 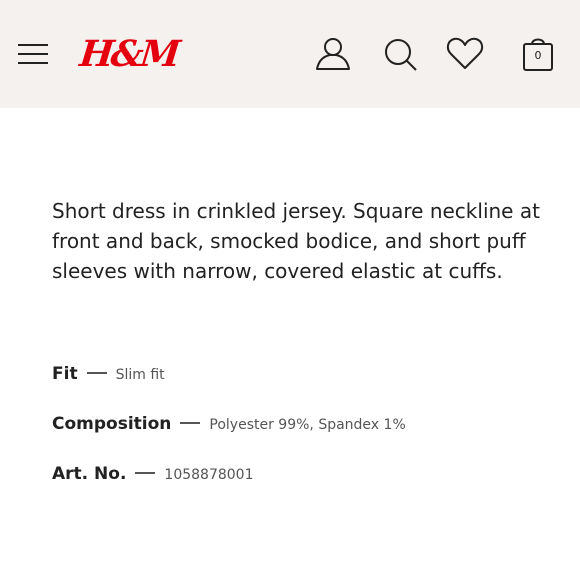 I want to click on shopping-bag-icon: 0, so click(x=538, y=54).